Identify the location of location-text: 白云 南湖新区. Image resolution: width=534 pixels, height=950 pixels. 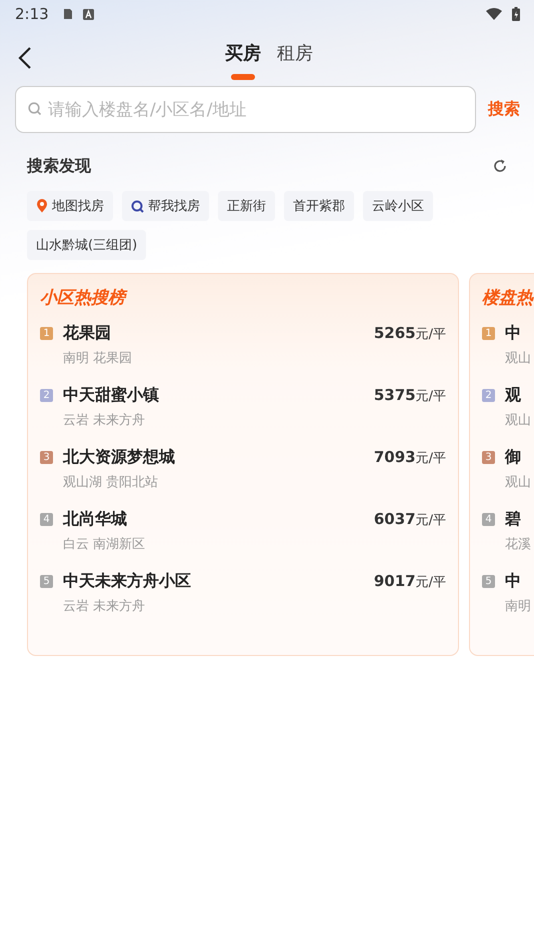
(104, 544).